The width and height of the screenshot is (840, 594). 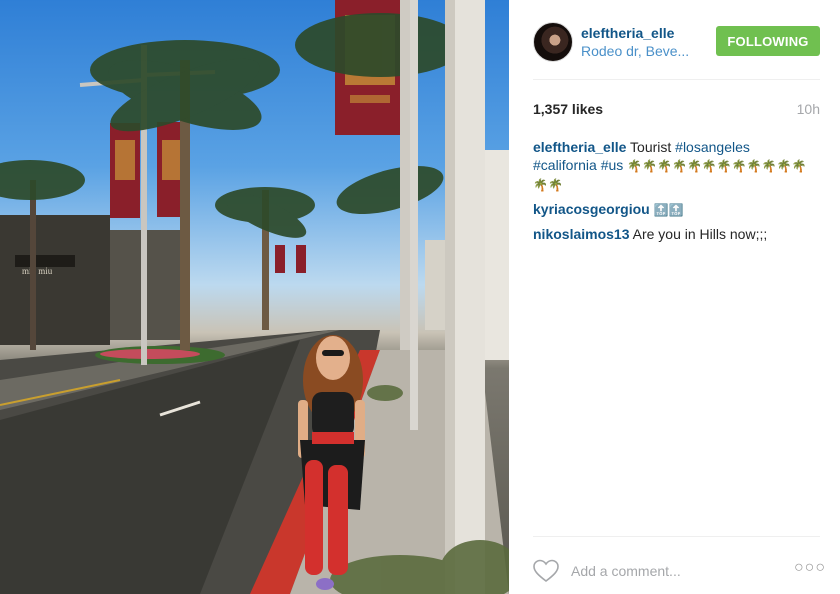 I want to click on post-username: eleftheria_elle, so click(x=627, y=33).